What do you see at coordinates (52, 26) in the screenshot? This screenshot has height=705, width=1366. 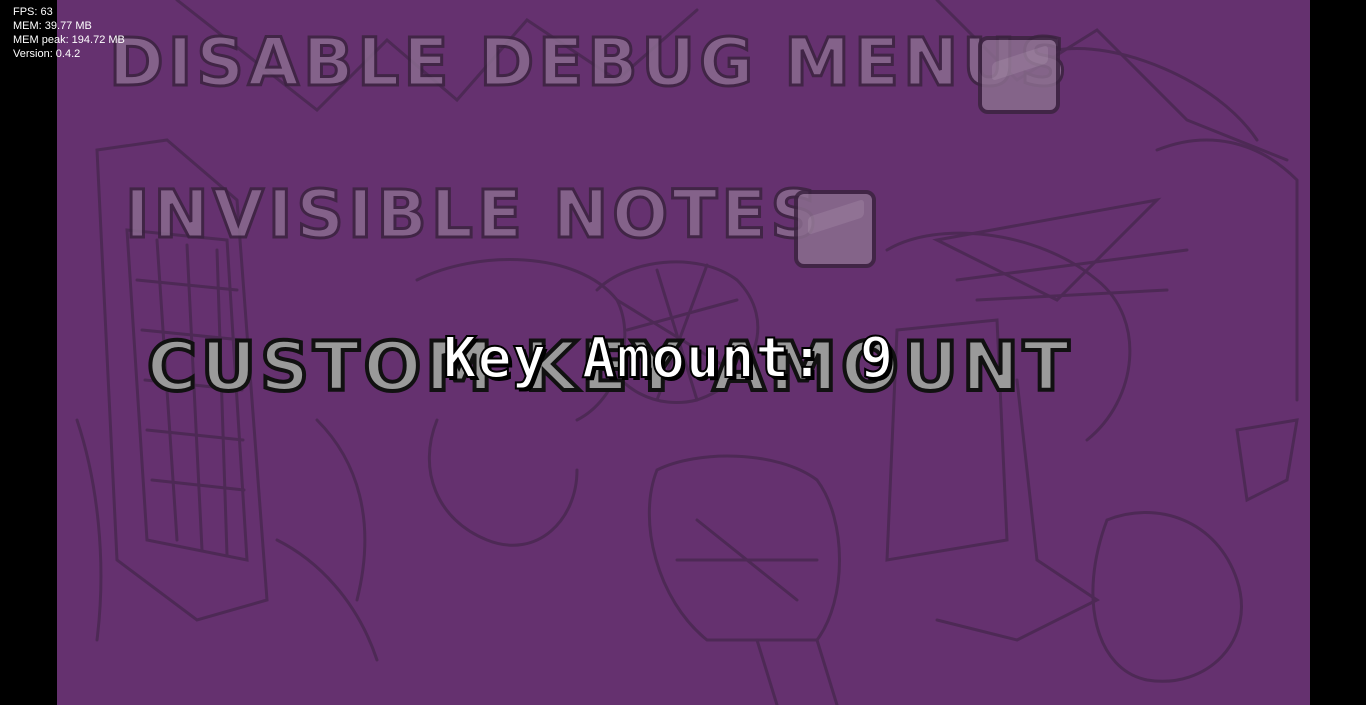 I see `memory-usage: MEM: 39.77 MB` at bounding box center [52, 26].